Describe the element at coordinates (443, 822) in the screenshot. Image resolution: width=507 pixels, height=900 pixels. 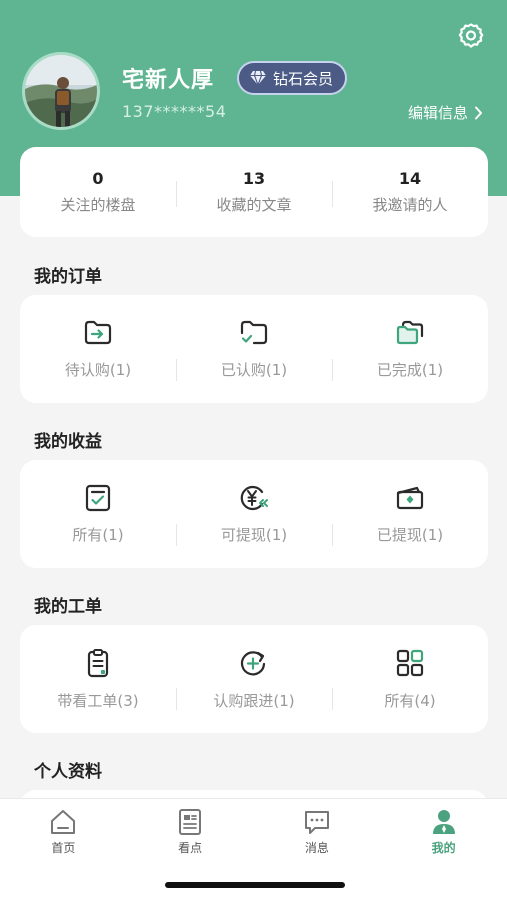
I see `user-icon` at that location.